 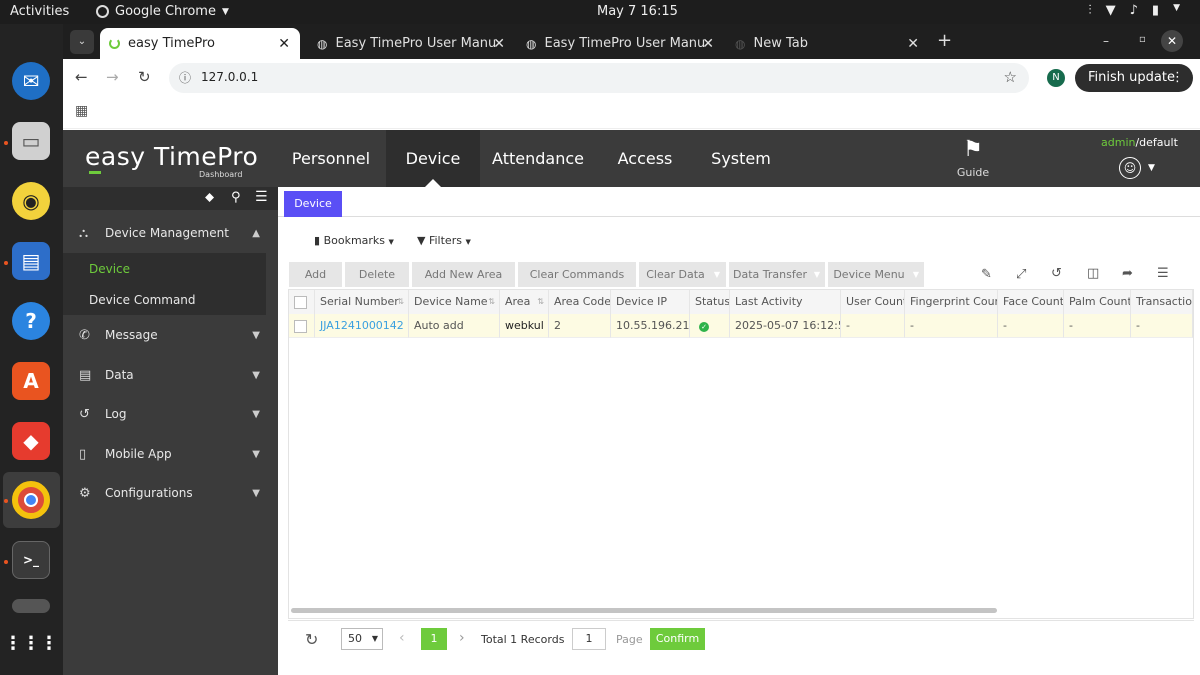 I want to click on bookmark-star-icon: ☆, so click(x=1010, y=77).